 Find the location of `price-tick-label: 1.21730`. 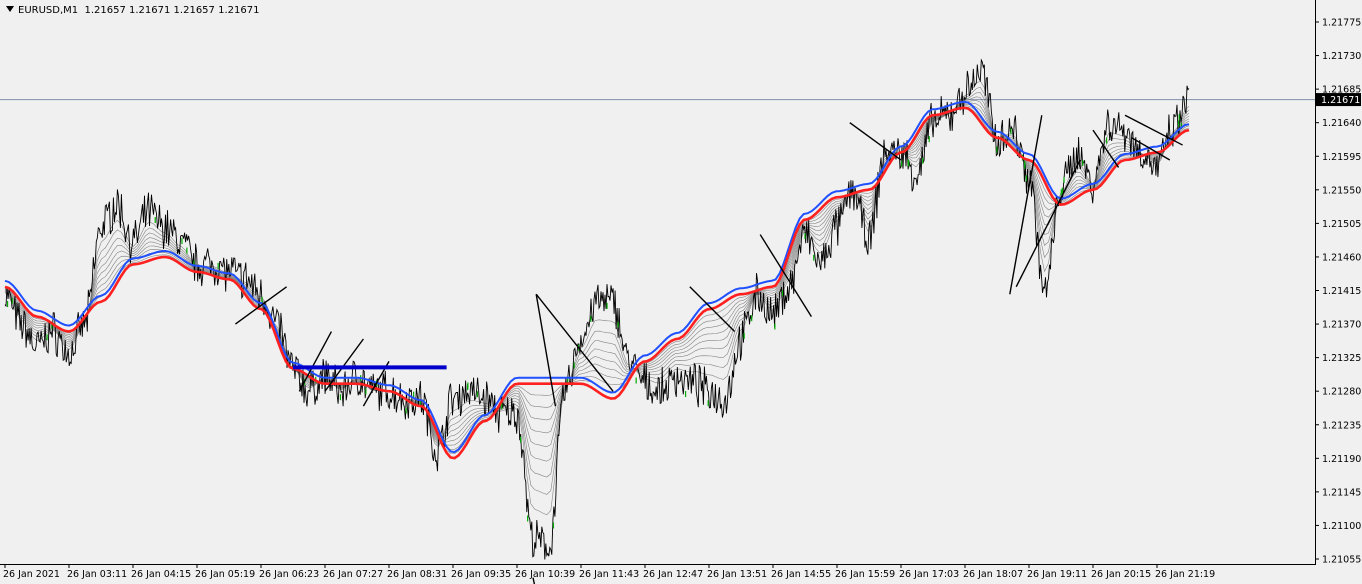

price-tick-label: 1.21730 is located at coordinates (1341, 56).